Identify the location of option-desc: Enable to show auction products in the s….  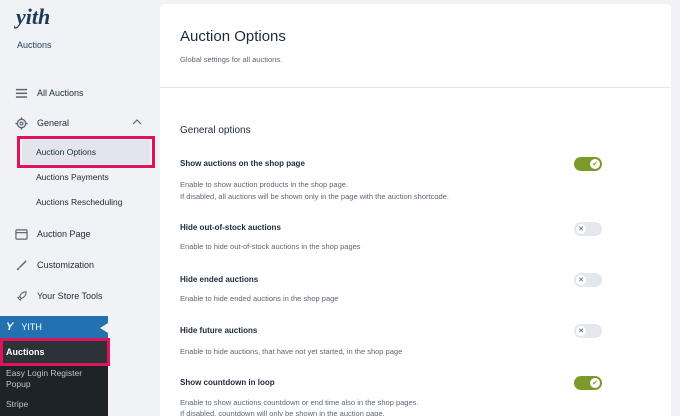
(264, 184).